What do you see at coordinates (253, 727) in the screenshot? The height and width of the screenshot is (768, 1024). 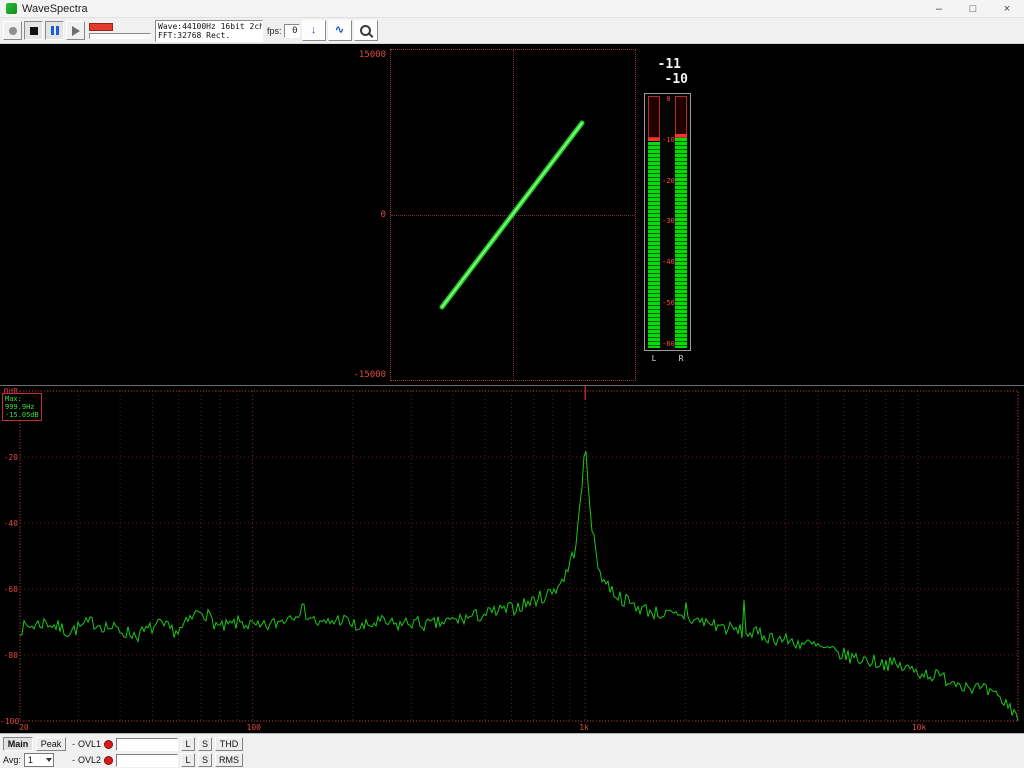 I see `x-axis-label: 100` at bounding box center [253, 727].